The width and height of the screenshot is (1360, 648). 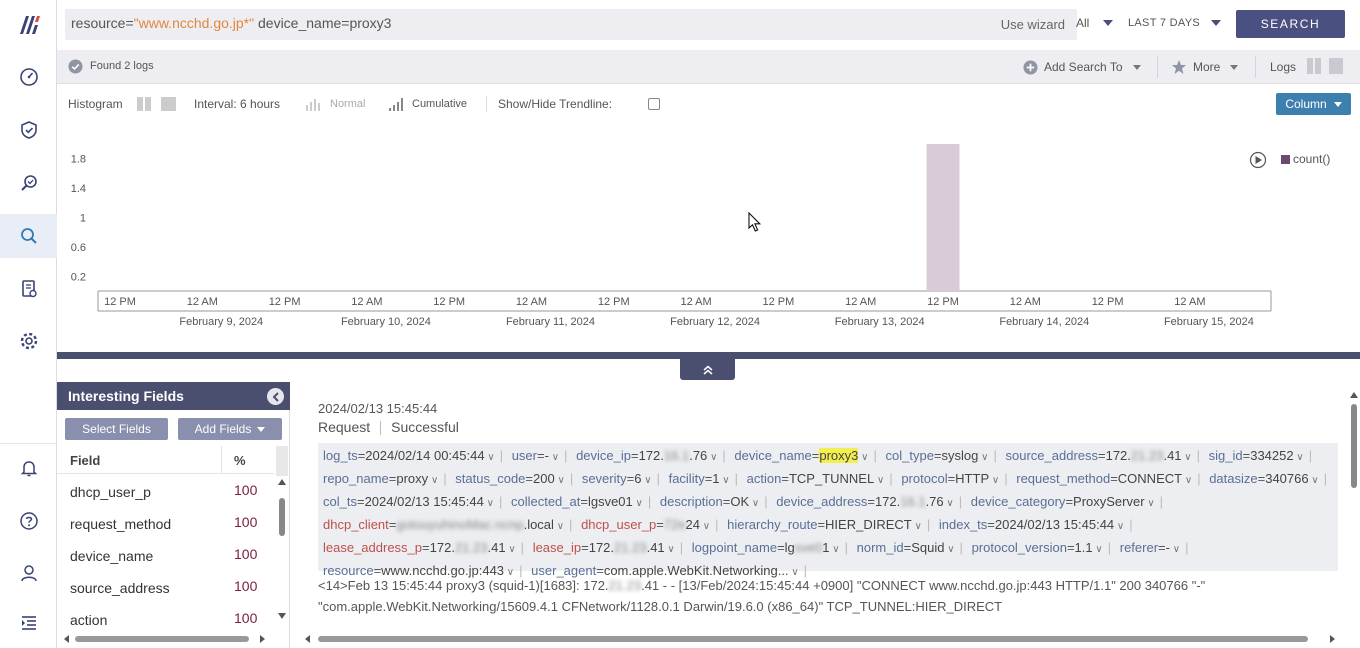 I want to click on normal-mode-label: Normal, so click(x=347, y=104).